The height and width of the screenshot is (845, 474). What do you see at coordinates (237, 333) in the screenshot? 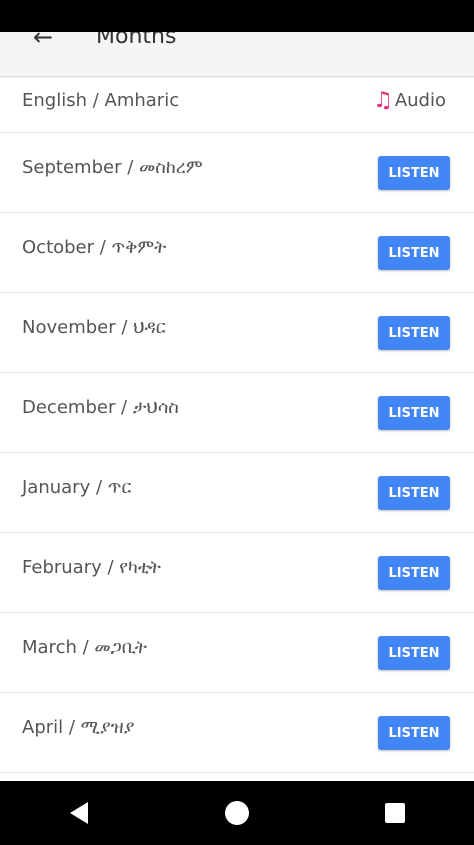
I see `list-item: November / ህዳር LISTEN` at bounding box center [237, 333].